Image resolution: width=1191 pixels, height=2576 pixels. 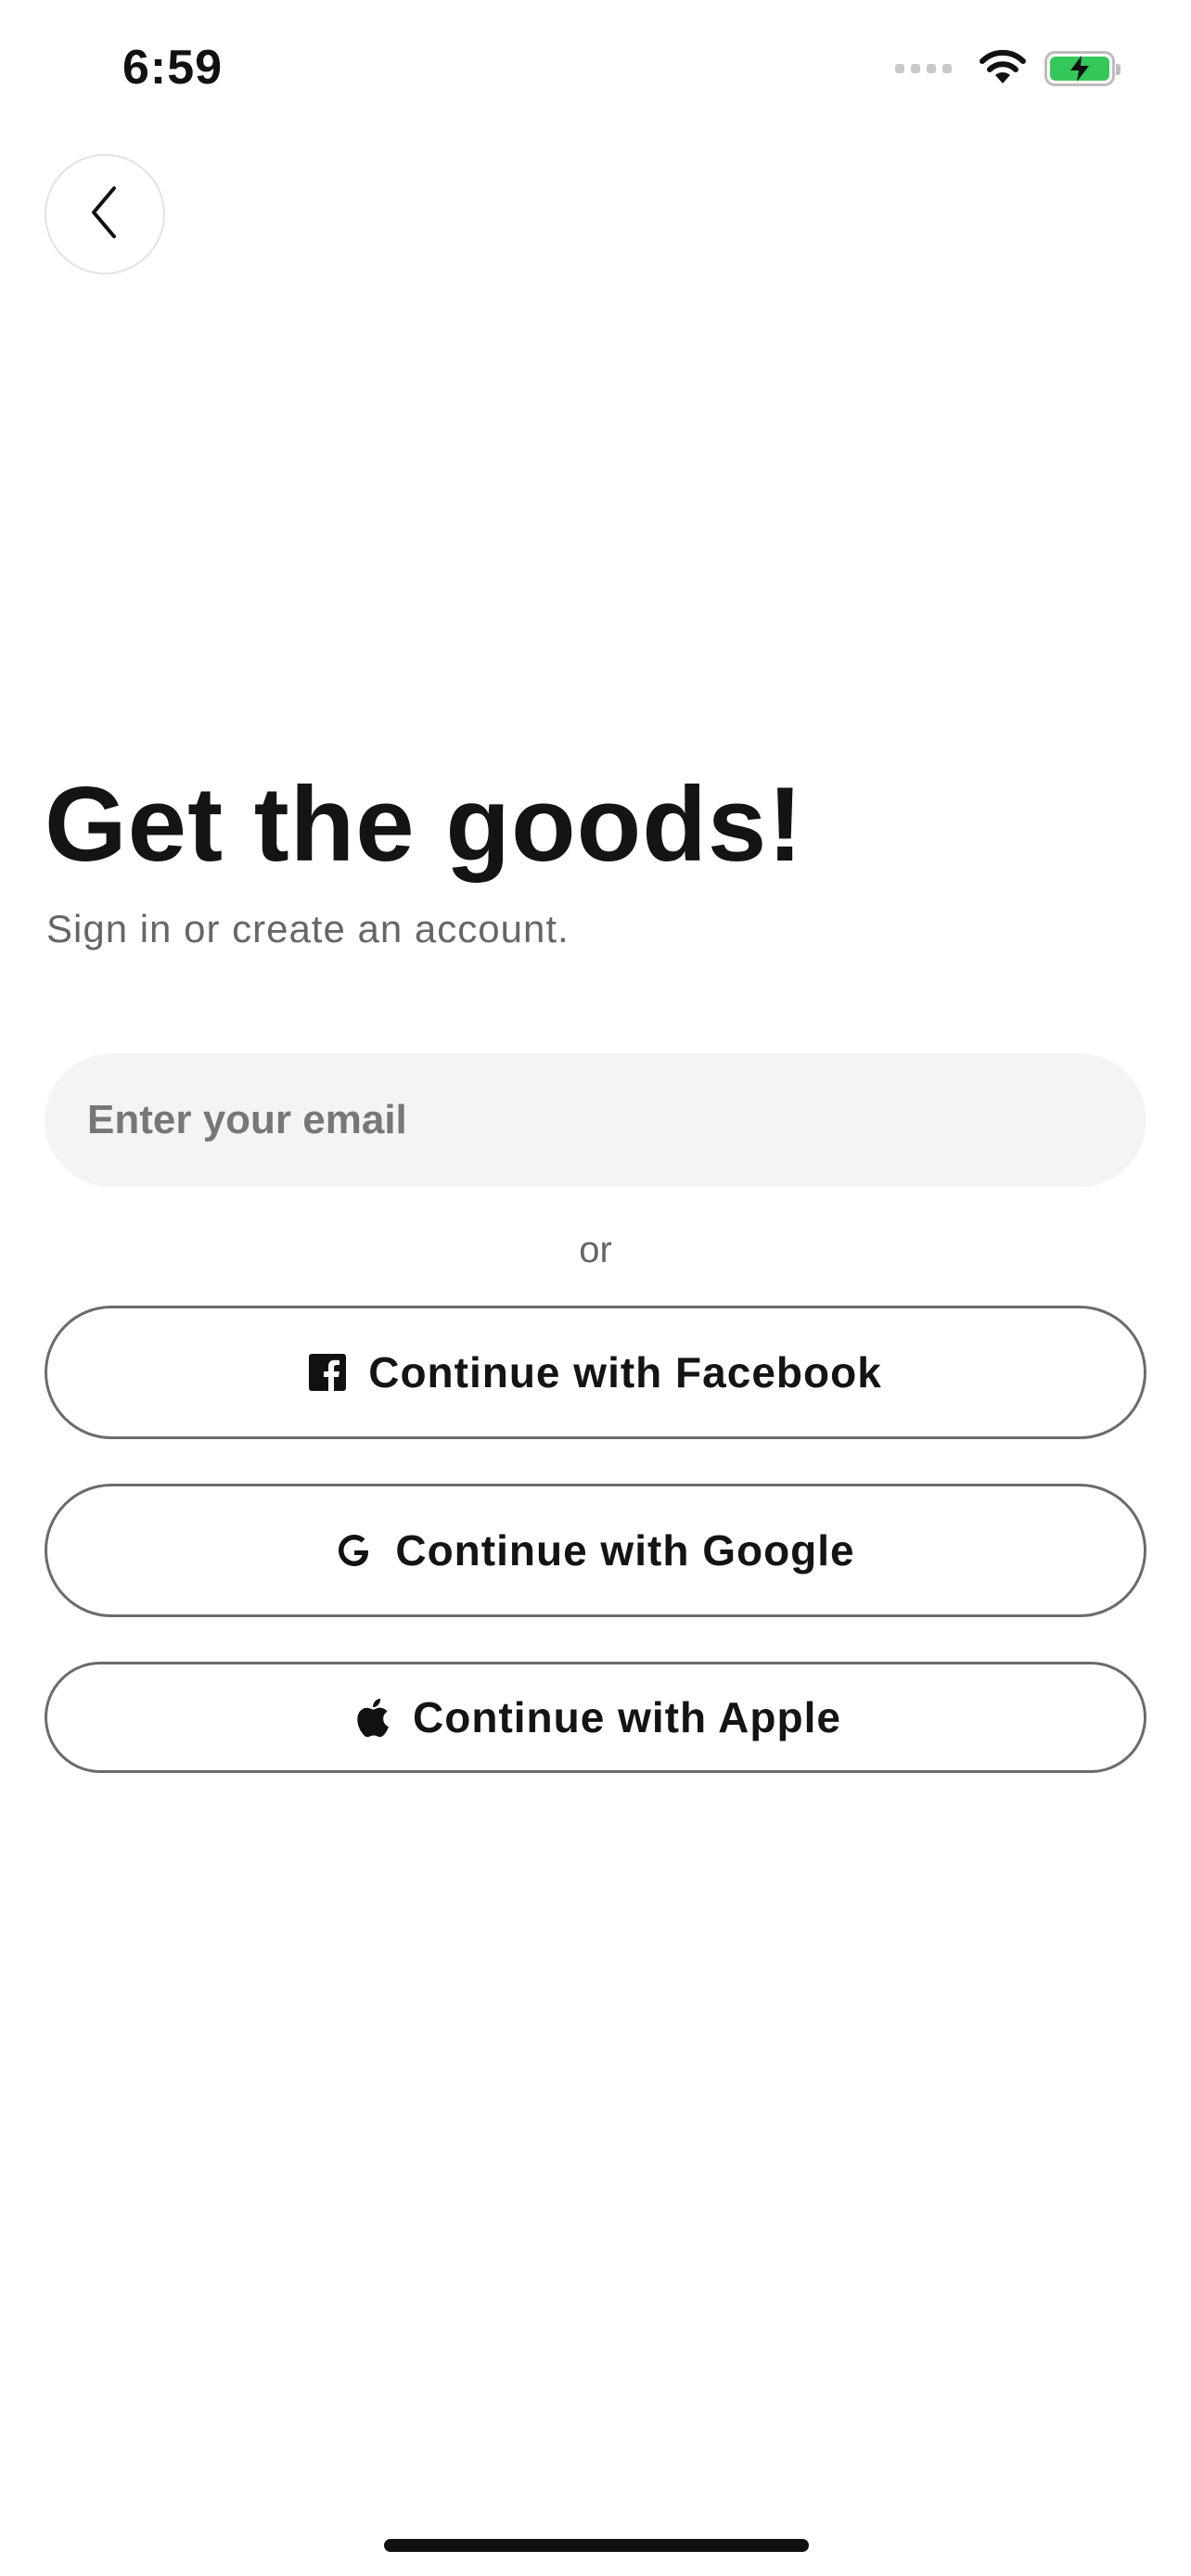 I want to click on continue-with-apple-button: Continue with Apple, so click(x=595, y=1718).